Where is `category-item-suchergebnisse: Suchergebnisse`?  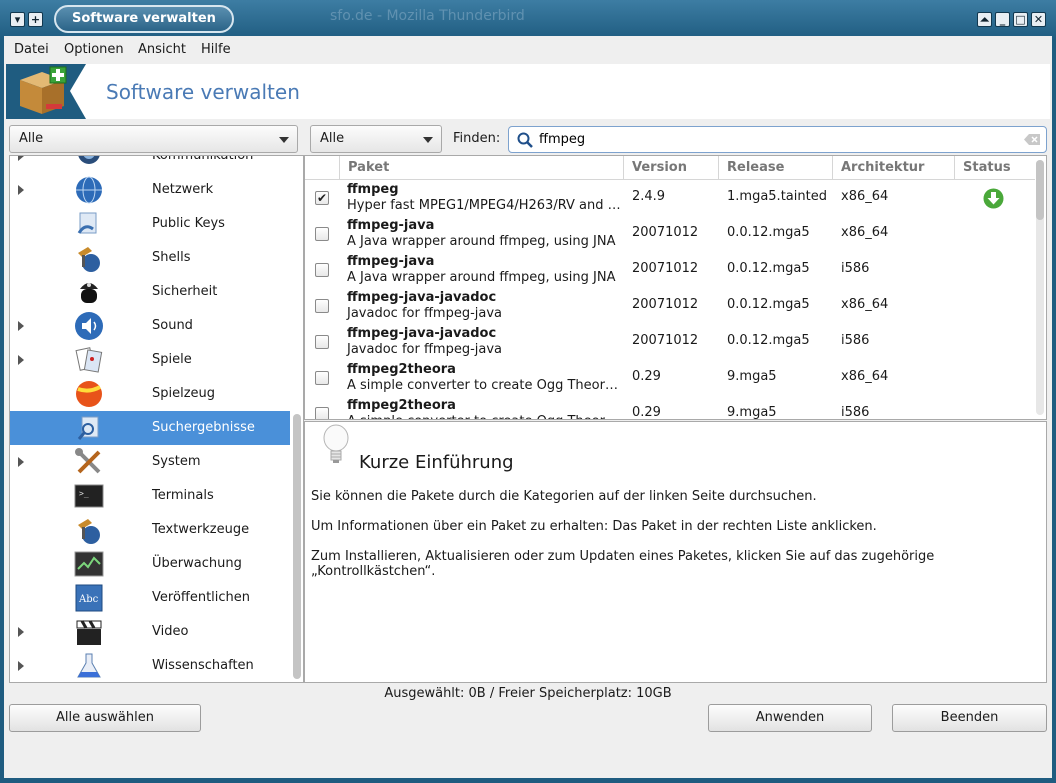 category-item-suchergebnisse: Suchergebnisse is located at coordinates (150, 428).